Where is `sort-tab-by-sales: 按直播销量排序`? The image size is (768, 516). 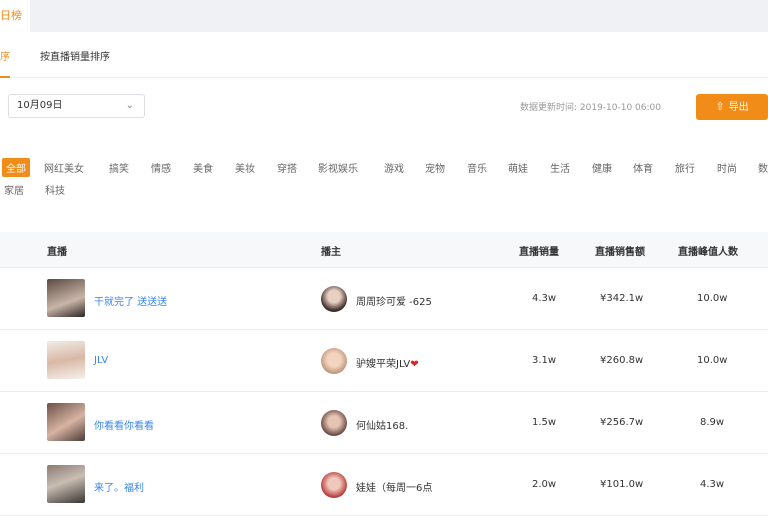
sort-tab-by-sales: 按直播销量排序 is located at coordinates (75, 55).